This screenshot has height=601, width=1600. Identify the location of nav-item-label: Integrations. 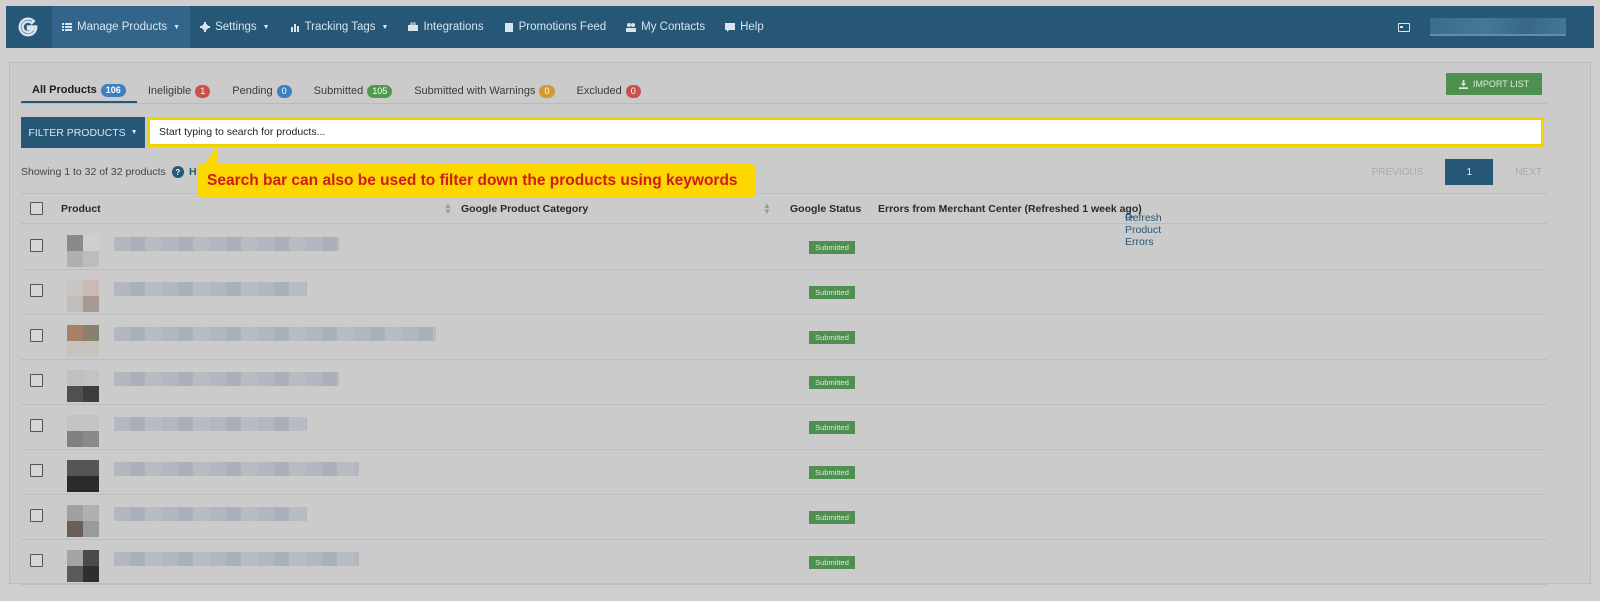
(453, 27).